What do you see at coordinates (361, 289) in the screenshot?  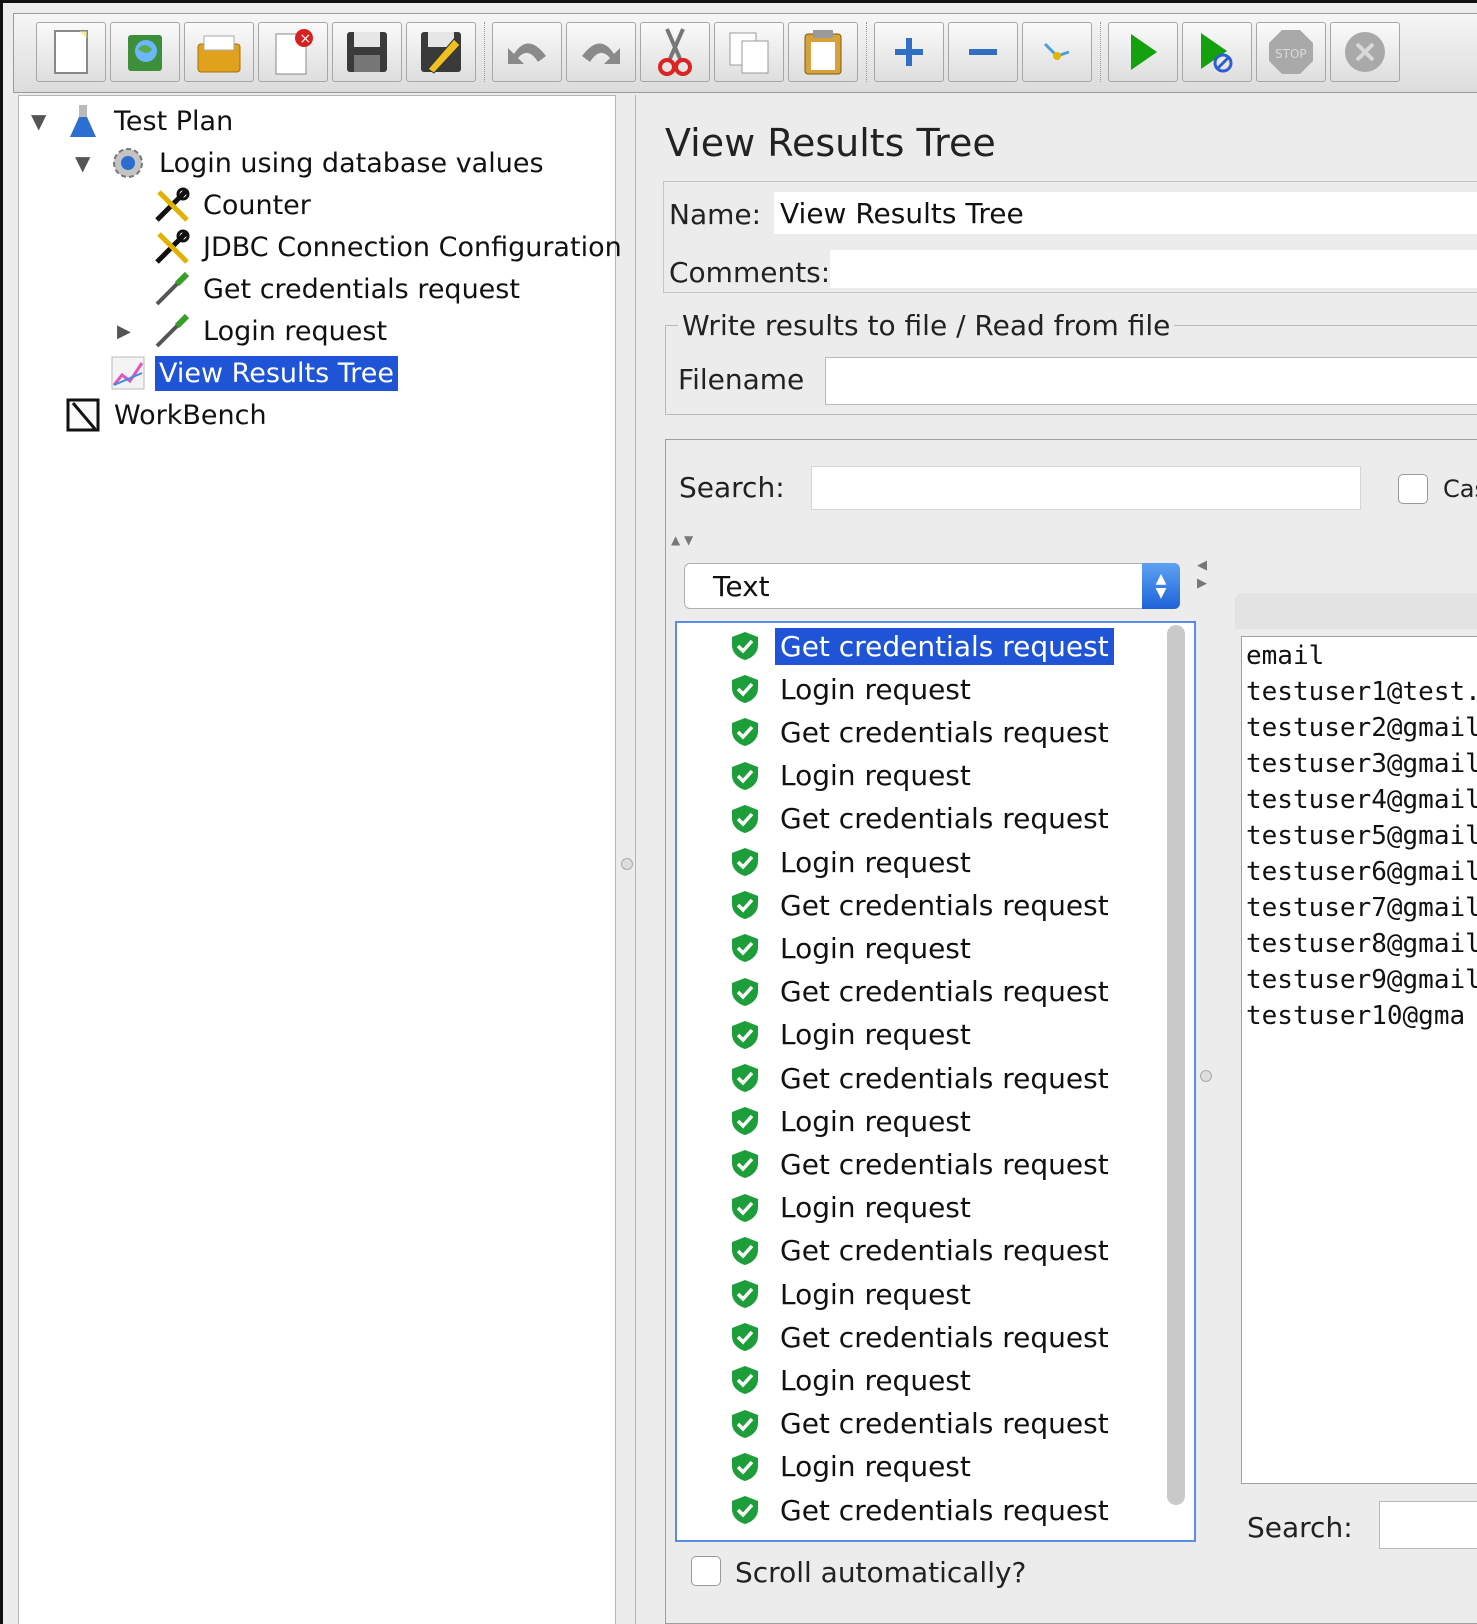 I see `tree-item-label: Get credentials request` at bounding box center [361, 289].